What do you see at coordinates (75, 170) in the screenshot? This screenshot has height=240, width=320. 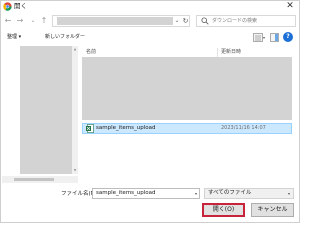 I see `scroll-down-arrow-icon: ▼` at bounding box center [75, 170].